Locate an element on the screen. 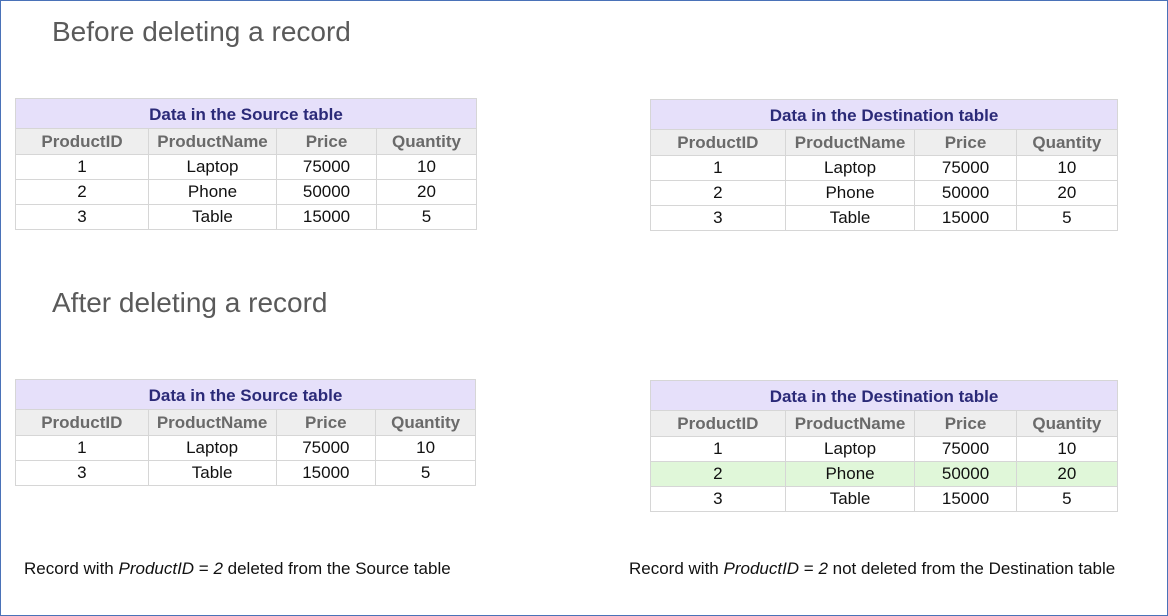  caption-suffix: not deleted from the Destination table is located at coordinates (971, 568).